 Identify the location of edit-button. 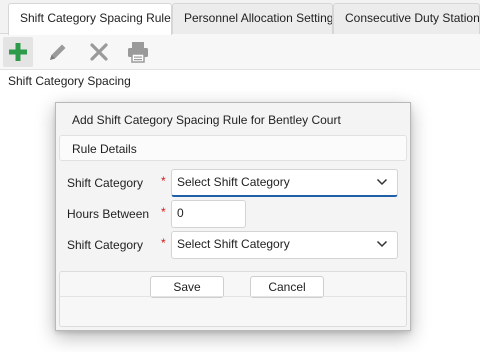
(58, 52).